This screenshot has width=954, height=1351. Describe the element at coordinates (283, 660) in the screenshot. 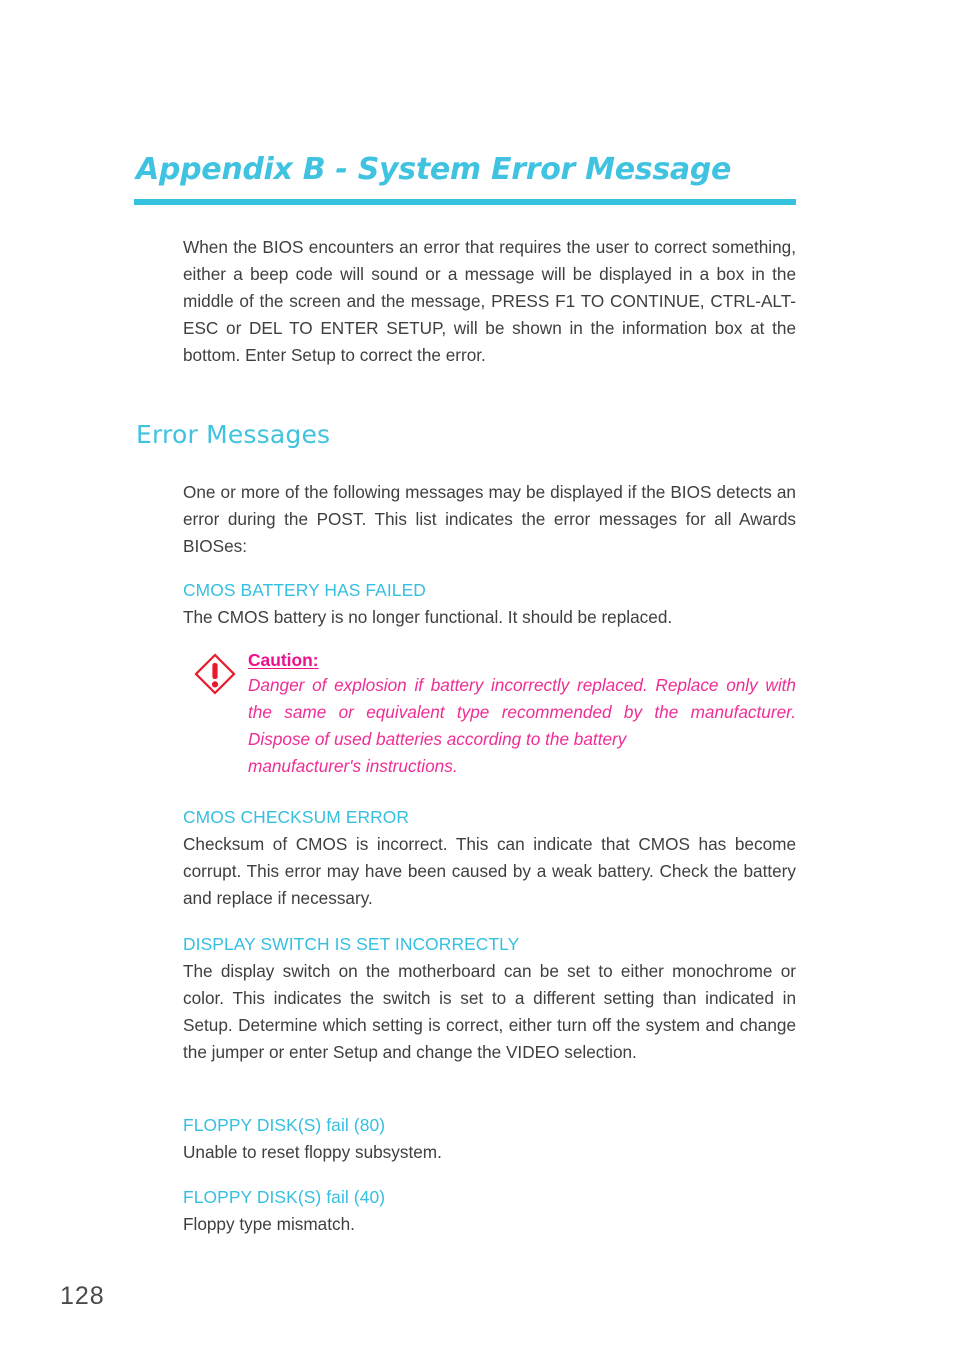

I see `caution-label: Caution:` at that location.